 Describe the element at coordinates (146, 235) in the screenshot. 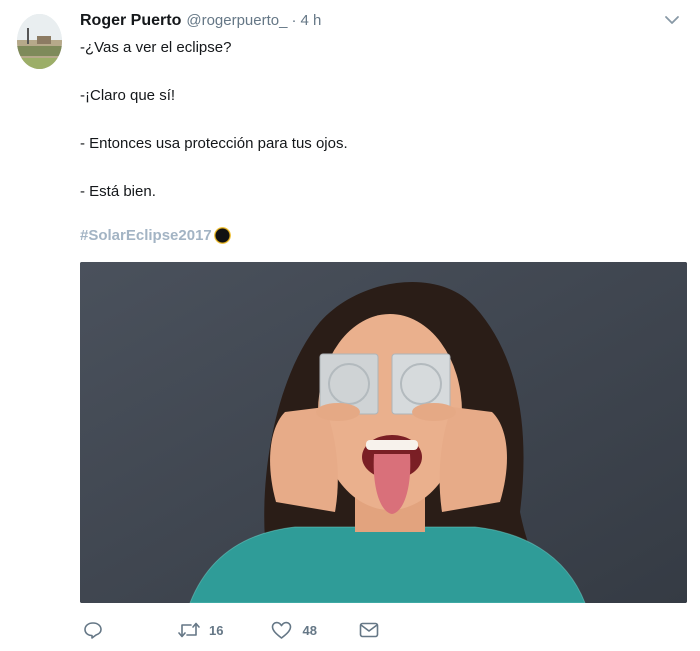

I see `hashtag-text: #SolarEclipse2017` at that location.